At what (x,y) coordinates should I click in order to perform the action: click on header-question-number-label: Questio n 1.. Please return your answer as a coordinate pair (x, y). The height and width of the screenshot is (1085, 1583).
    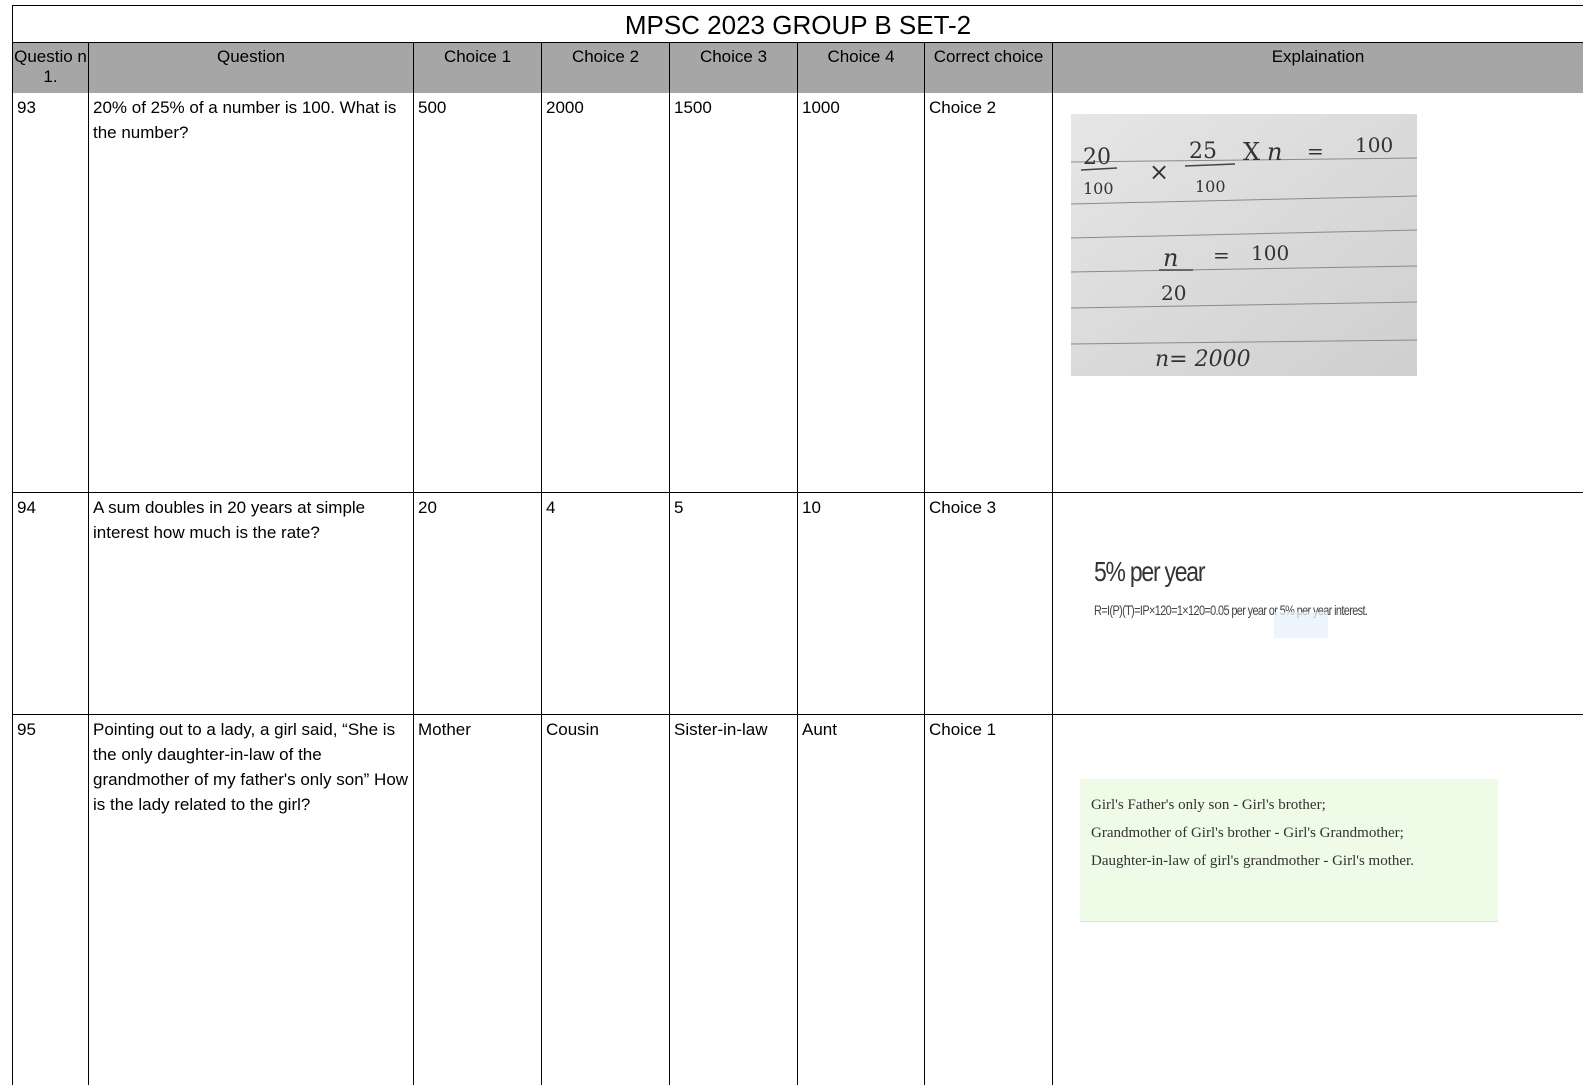
    Looking at the image, I should click on (50, 66).